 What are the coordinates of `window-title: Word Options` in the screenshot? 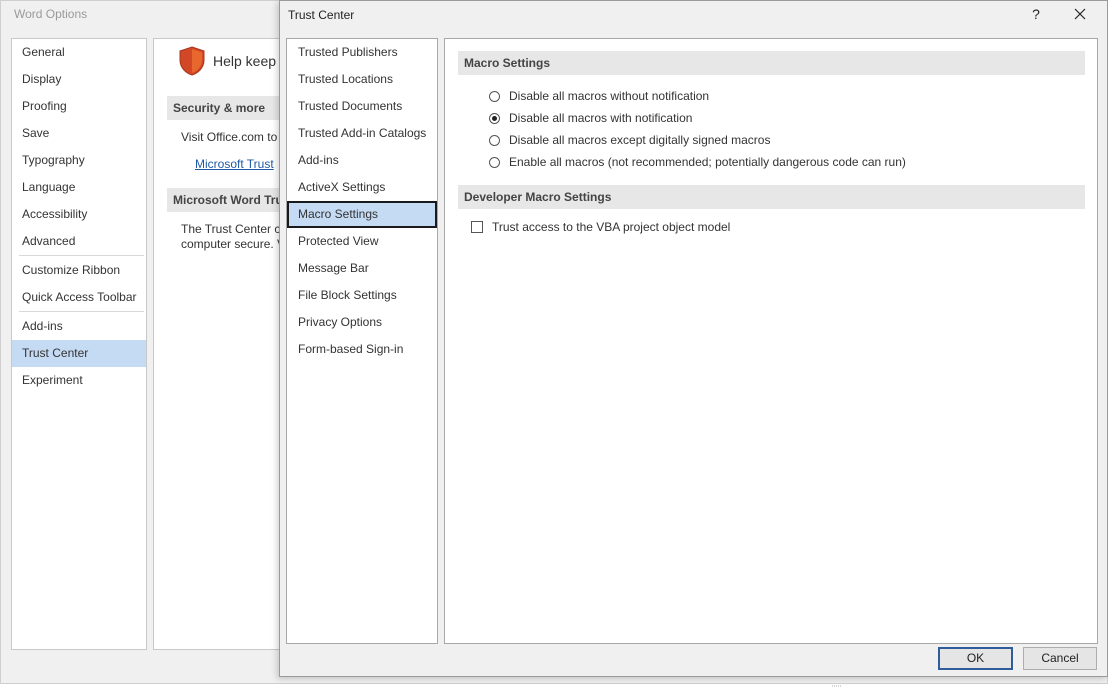 It's located at (51, 14).